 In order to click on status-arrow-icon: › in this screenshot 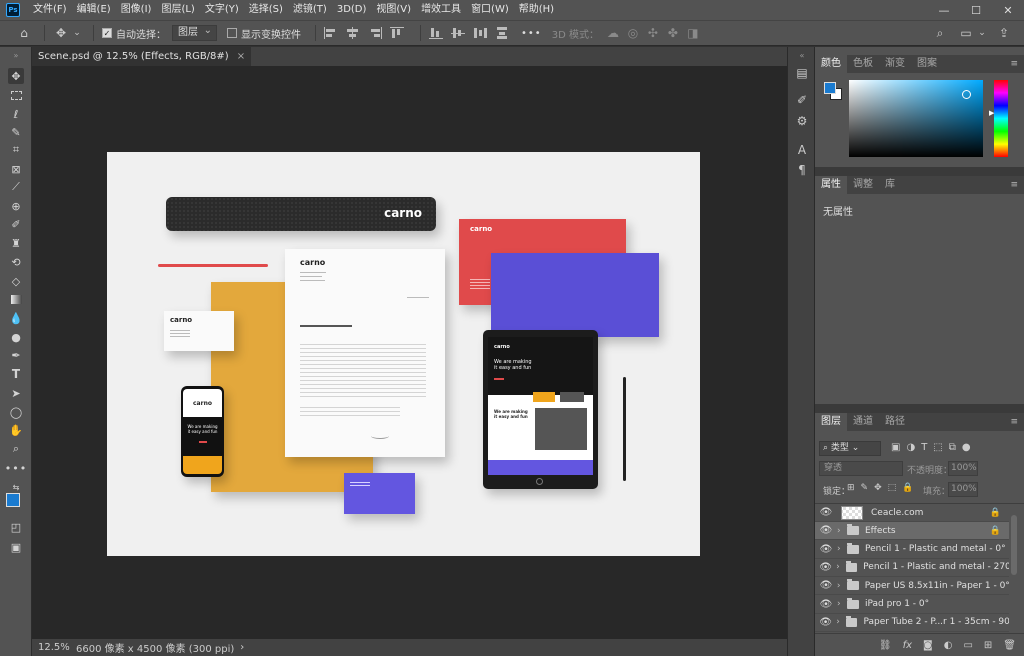, I will do `click(242, 647)`.